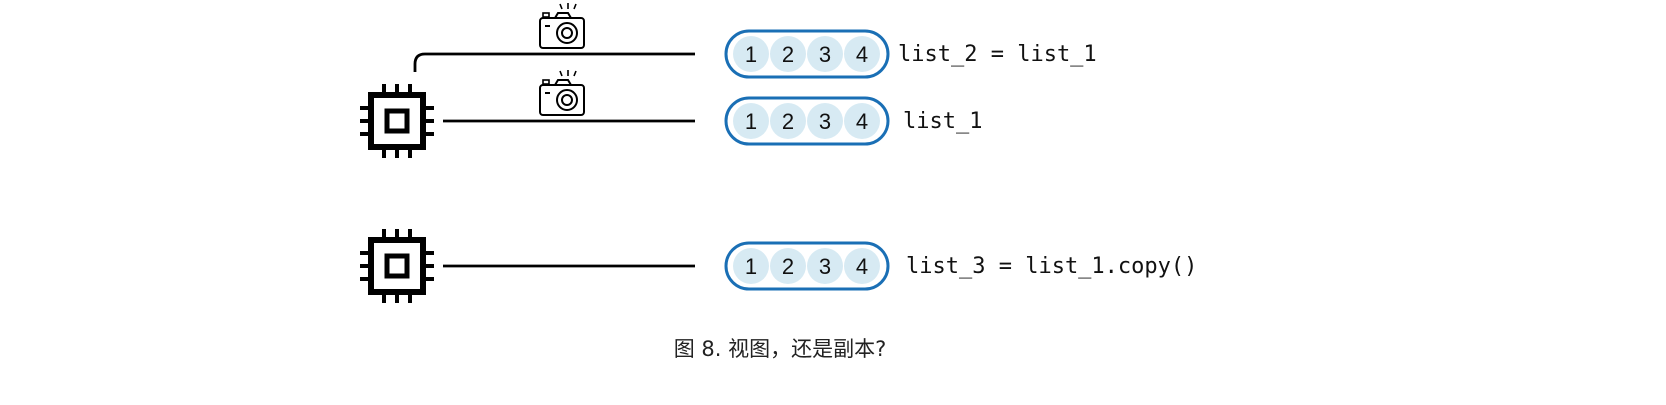 Image resolution: width=1666 pixels, height=405 pixels. I want to click on variable-label: list_1, so click(942, 121).